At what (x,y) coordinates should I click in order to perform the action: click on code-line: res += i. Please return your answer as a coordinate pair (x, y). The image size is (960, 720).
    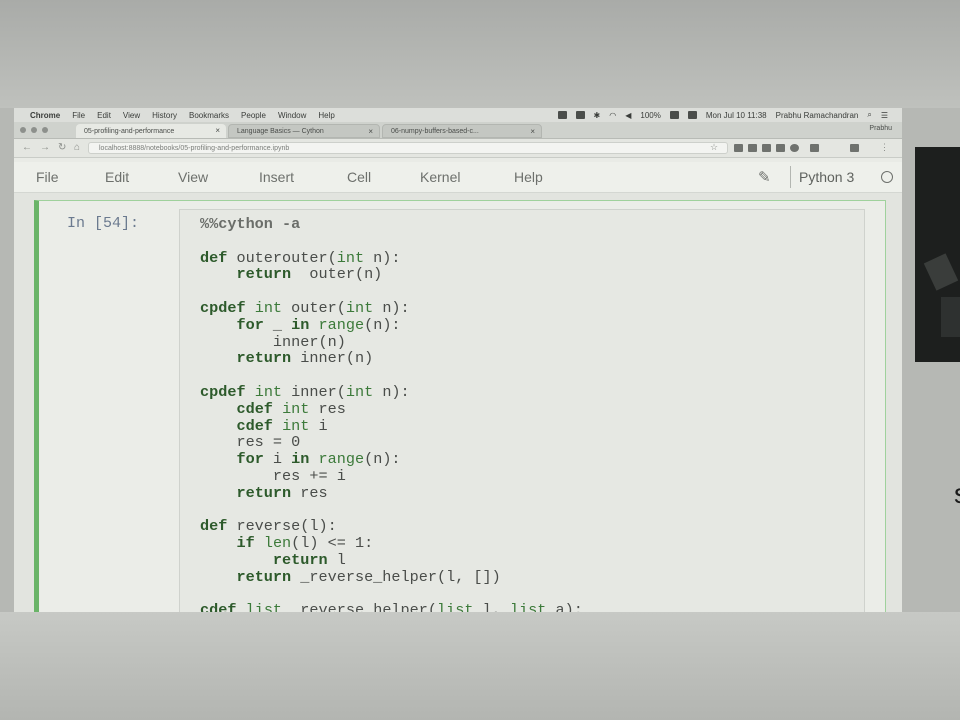
    Looking at the image, I should click on (273, 475).